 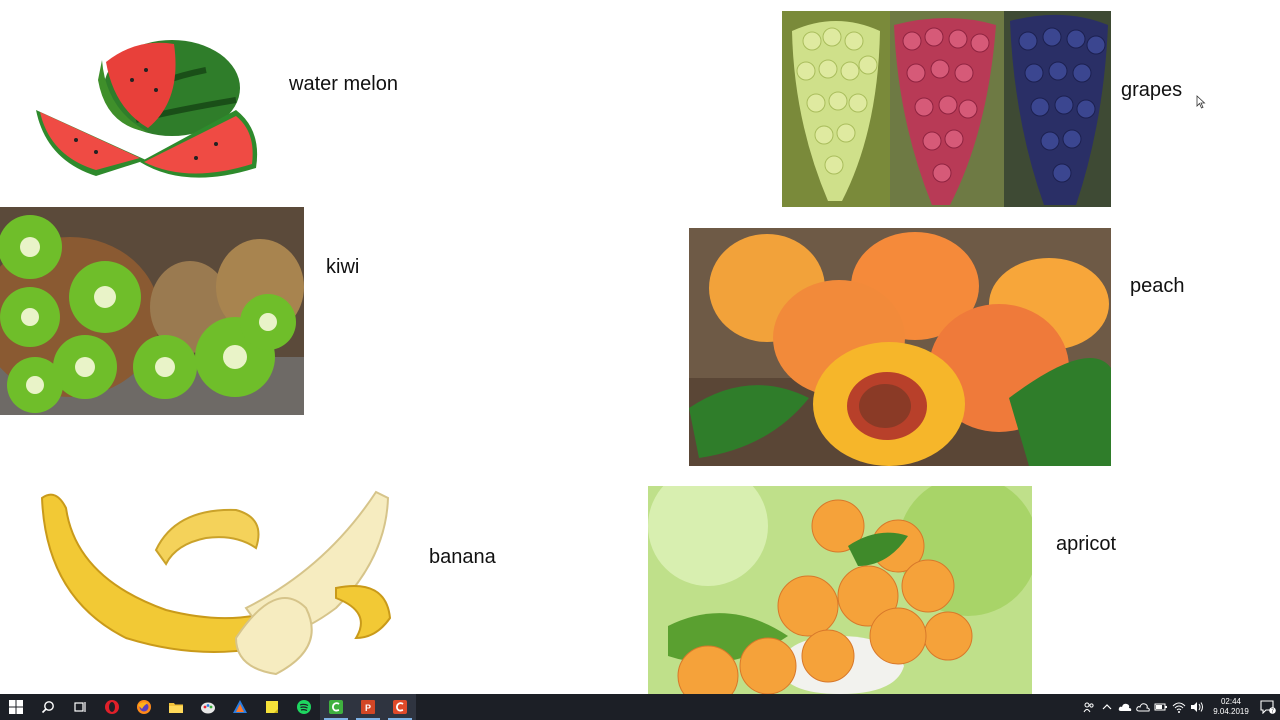 What do you see at coordinates (1268, 707) in the screenshot?
I see `action-center-icon: 7` at bounding box center [1268, 707].